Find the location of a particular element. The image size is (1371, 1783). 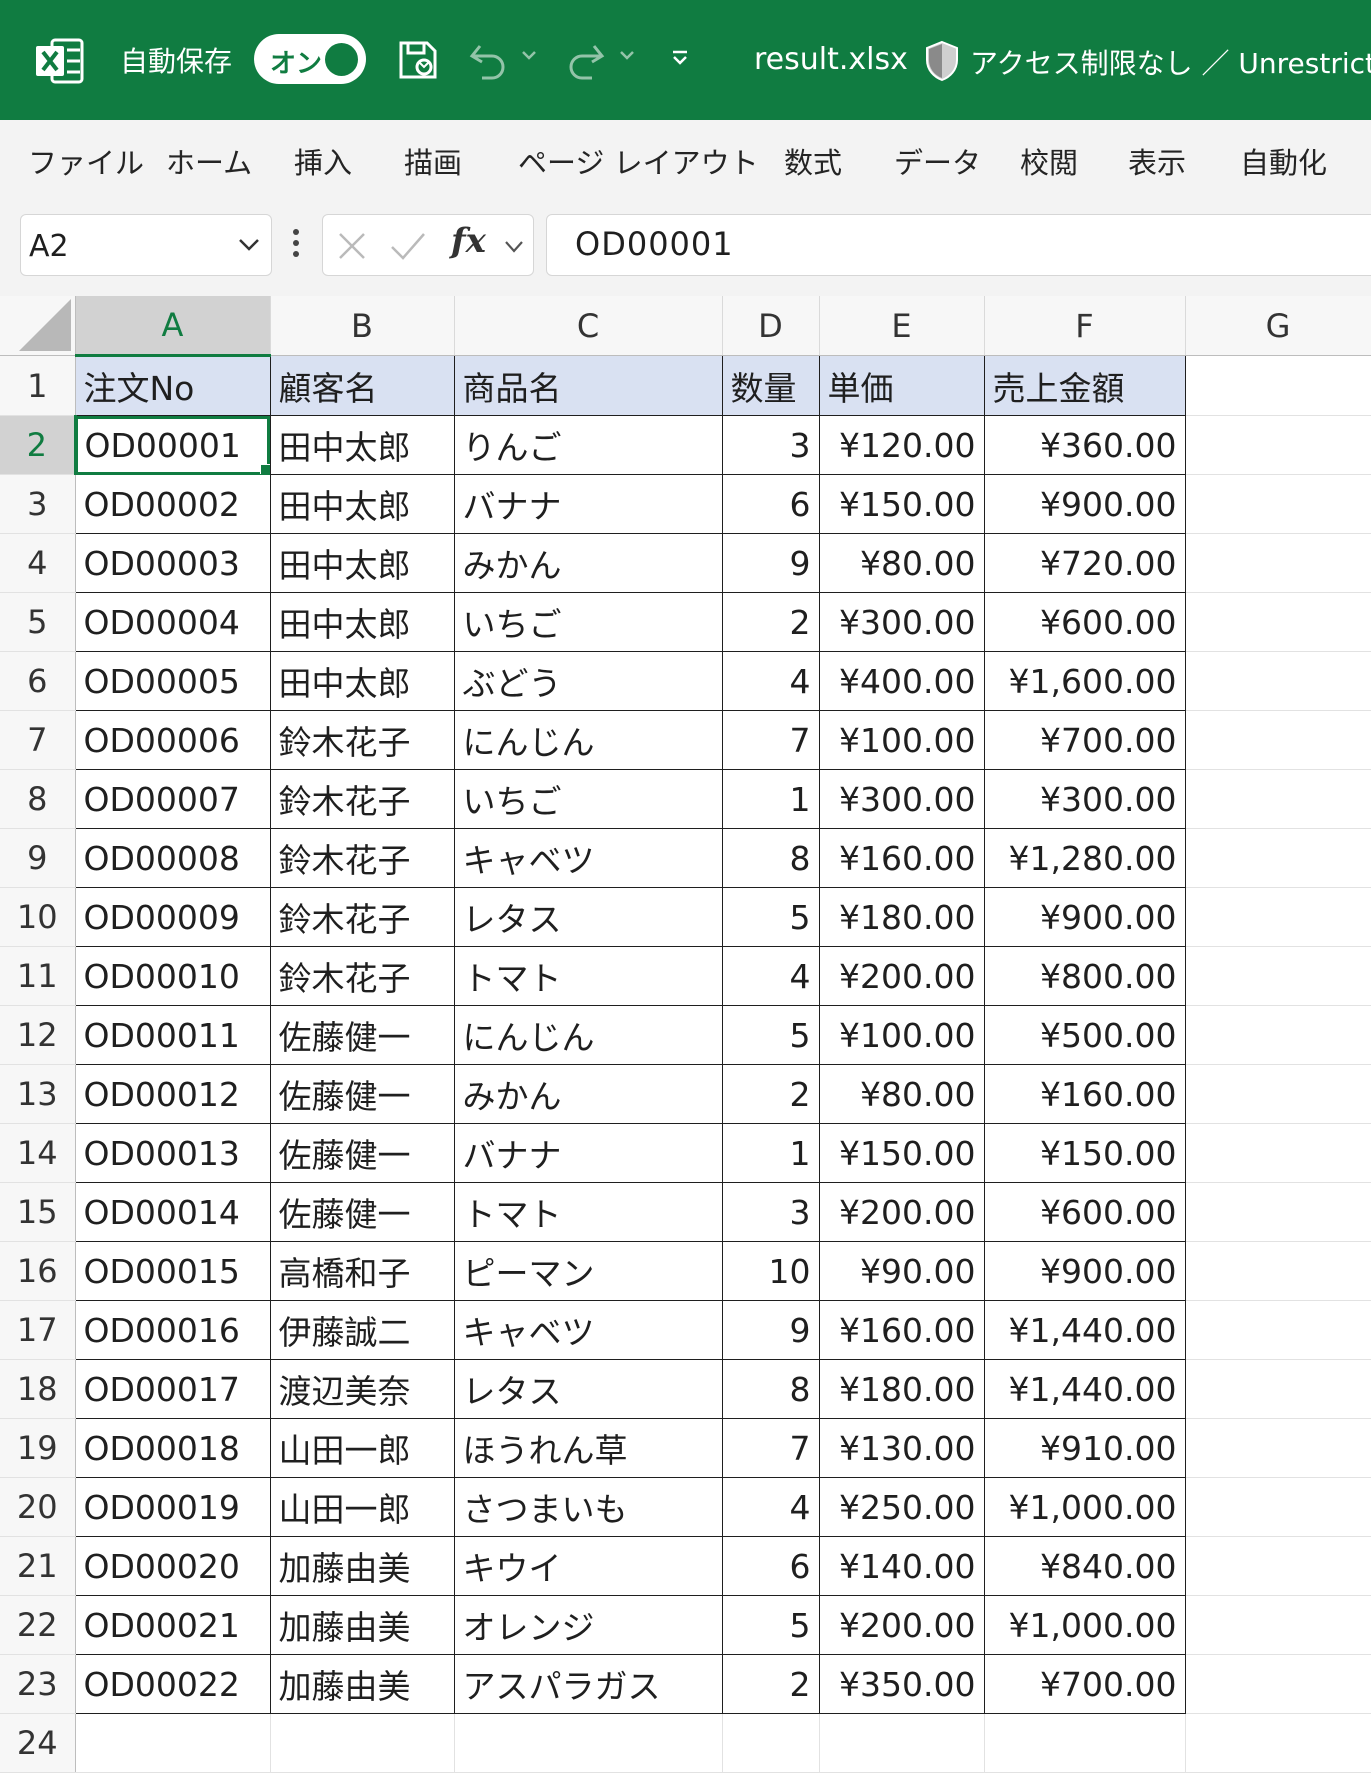

cell: ¥200.00 is located at coordinates (902, 976).